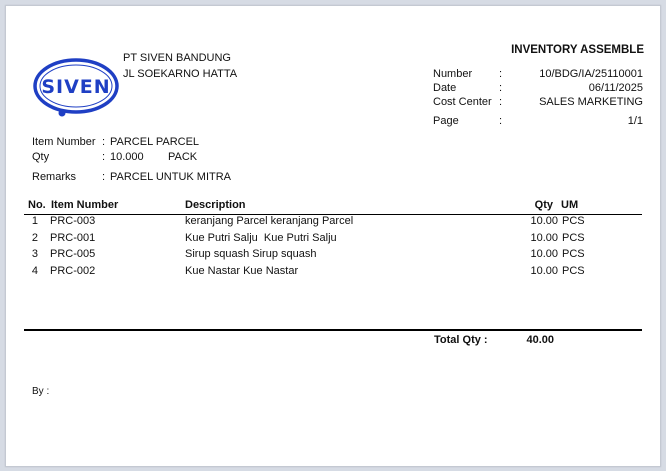 This screenshot has height=471, width=666. I want to click on item-number-label: Item Number, so click(64, 142).